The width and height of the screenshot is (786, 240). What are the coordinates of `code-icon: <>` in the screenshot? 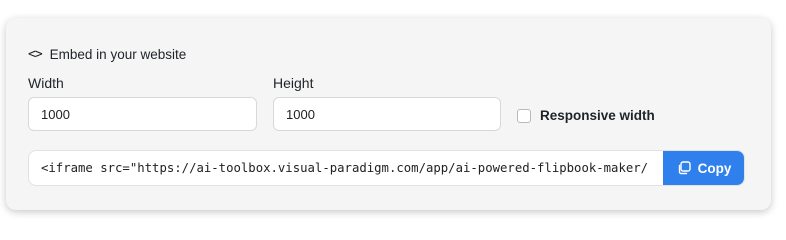 It's located at (35, 54).